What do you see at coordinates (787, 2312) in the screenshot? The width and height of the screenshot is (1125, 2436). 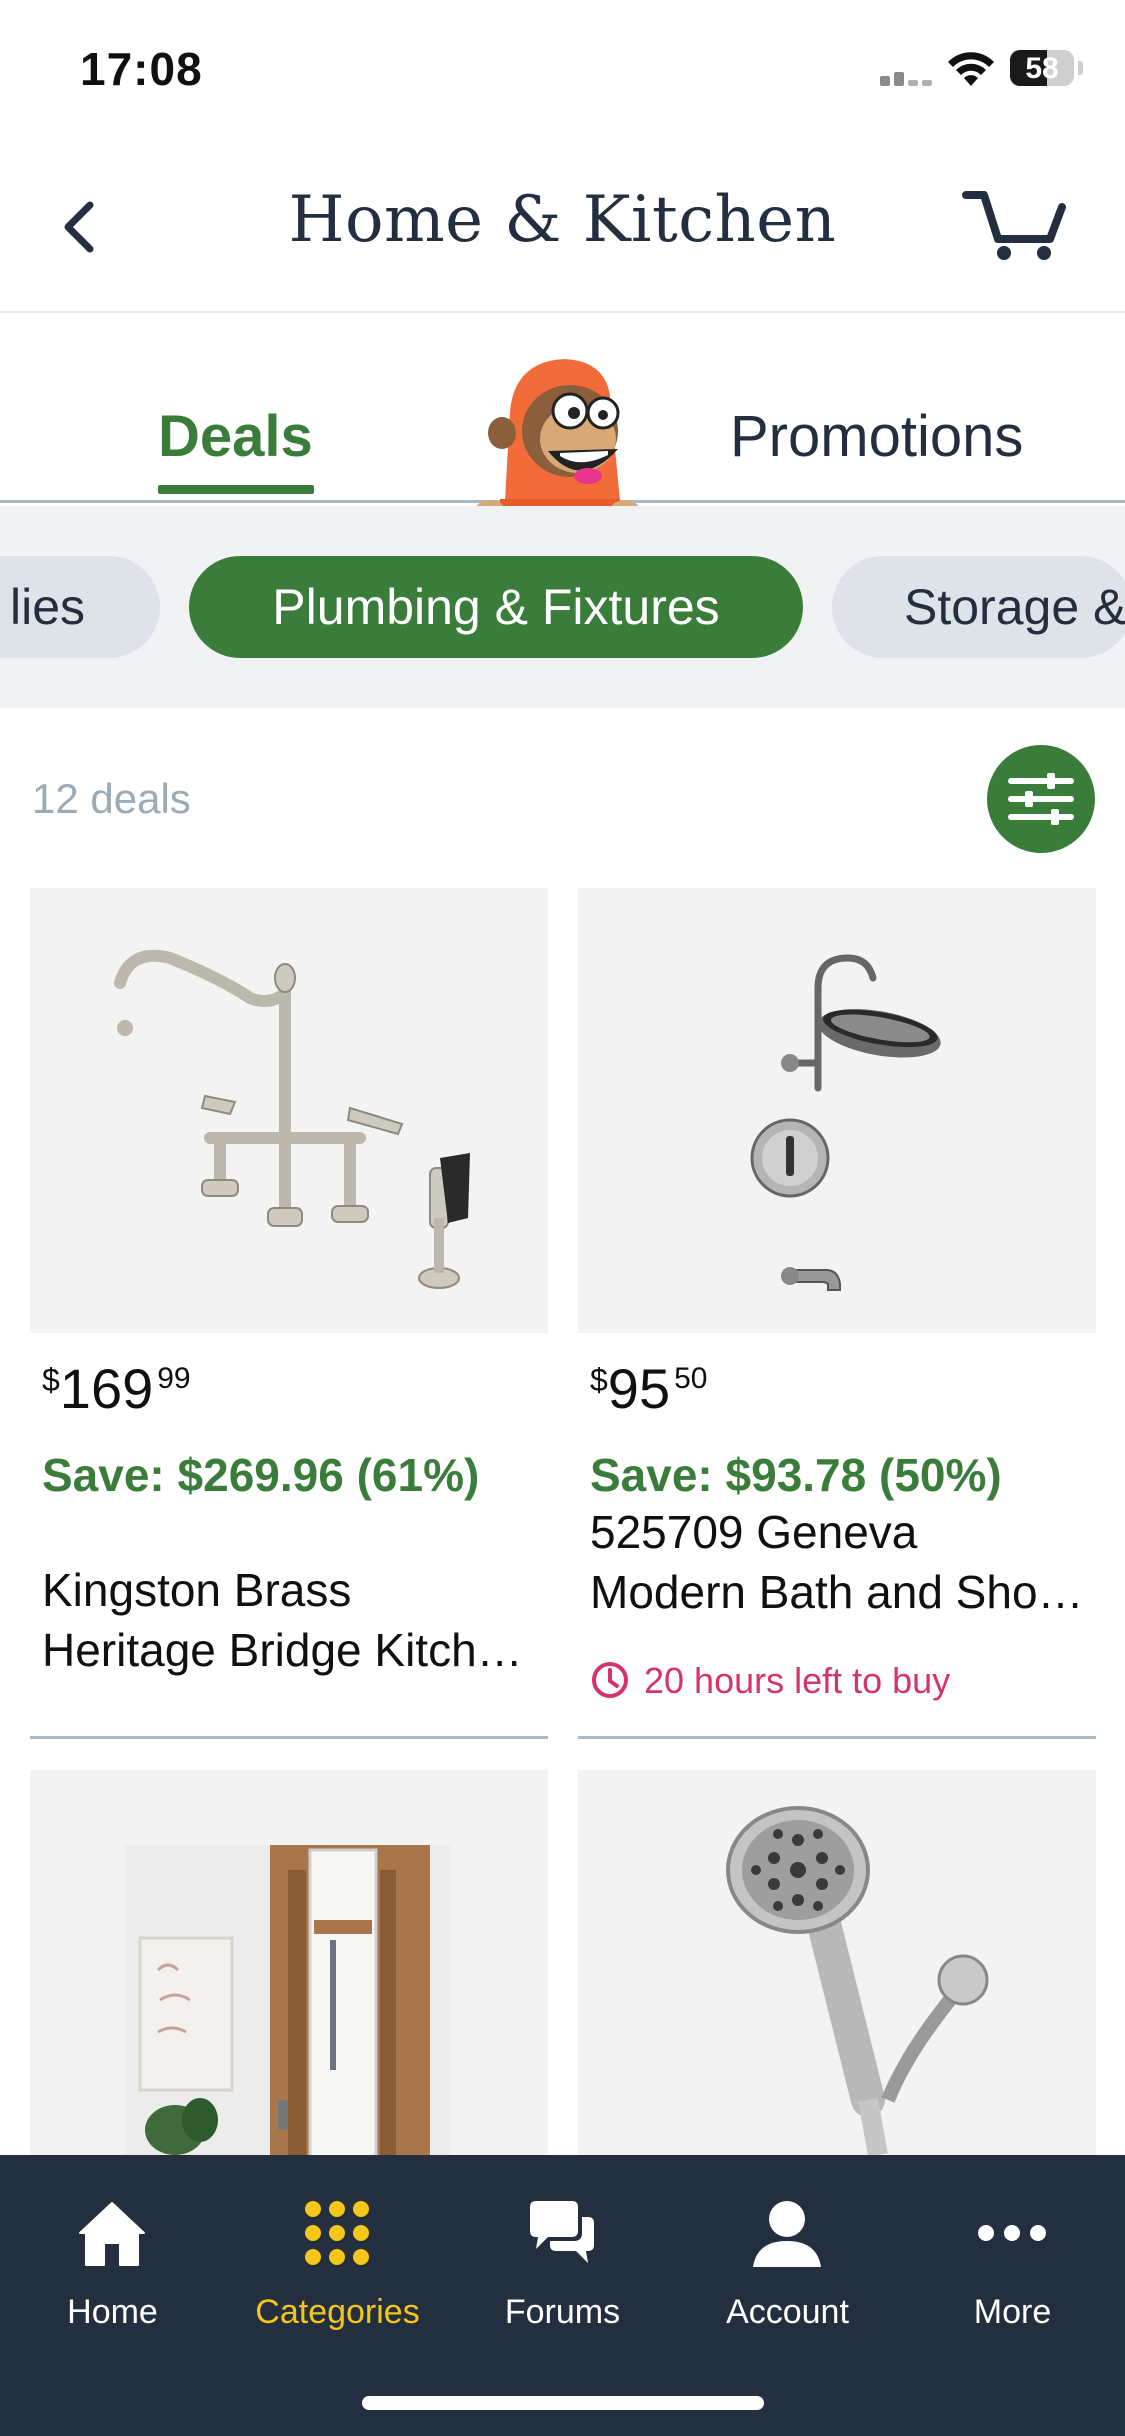 I see `tabbar-label-account: Account` at bounding box center [787, 2312].